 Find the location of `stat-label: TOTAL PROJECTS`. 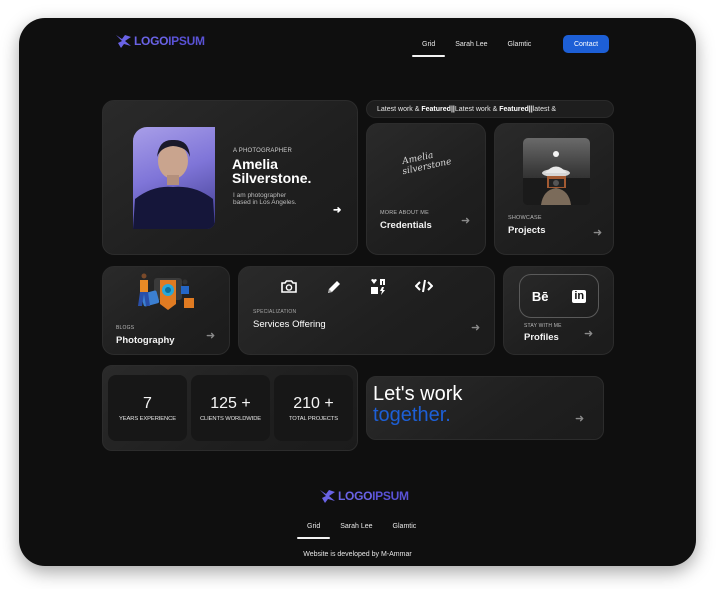

stat-label: TOTAL PROJECTS is located at coordinates (313, 418).